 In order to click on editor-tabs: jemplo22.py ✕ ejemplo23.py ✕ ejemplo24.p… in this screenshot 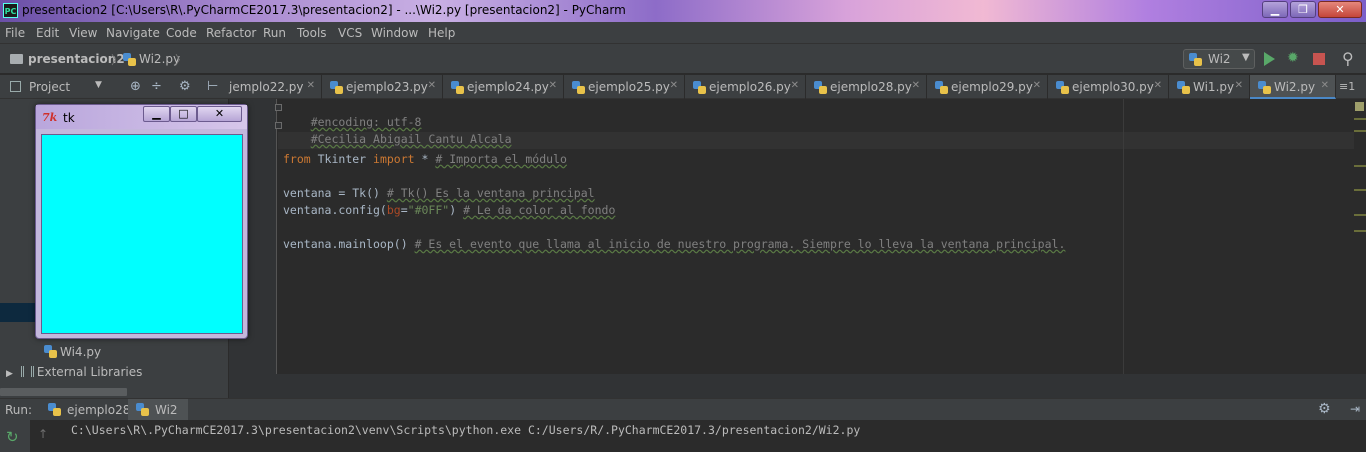, I will do `click(797, 87)`.